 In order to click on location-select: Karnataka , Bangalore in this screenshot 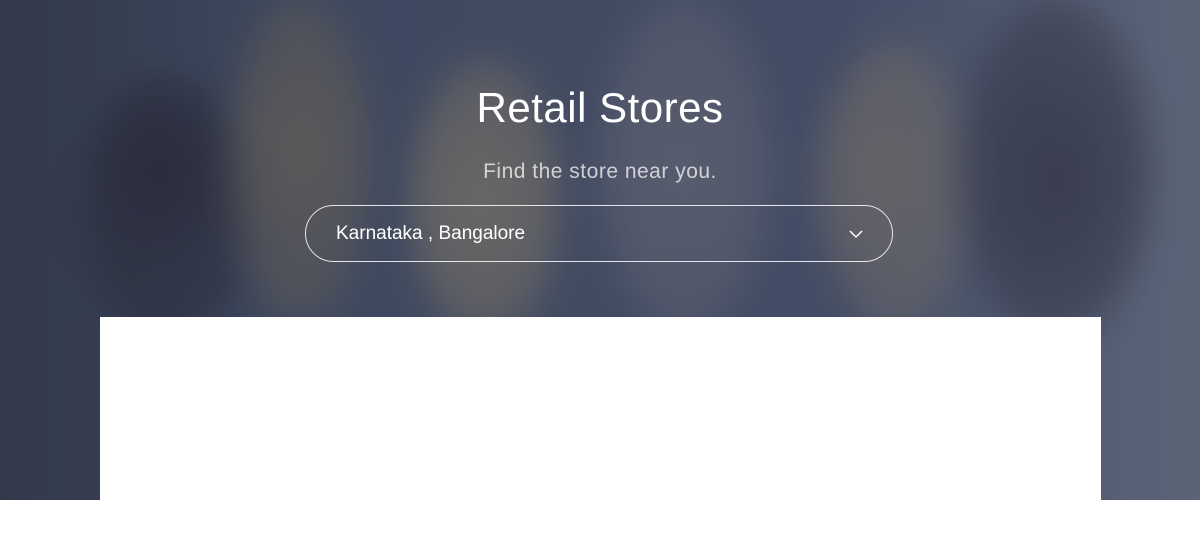, I will do `click(599, 233)`.